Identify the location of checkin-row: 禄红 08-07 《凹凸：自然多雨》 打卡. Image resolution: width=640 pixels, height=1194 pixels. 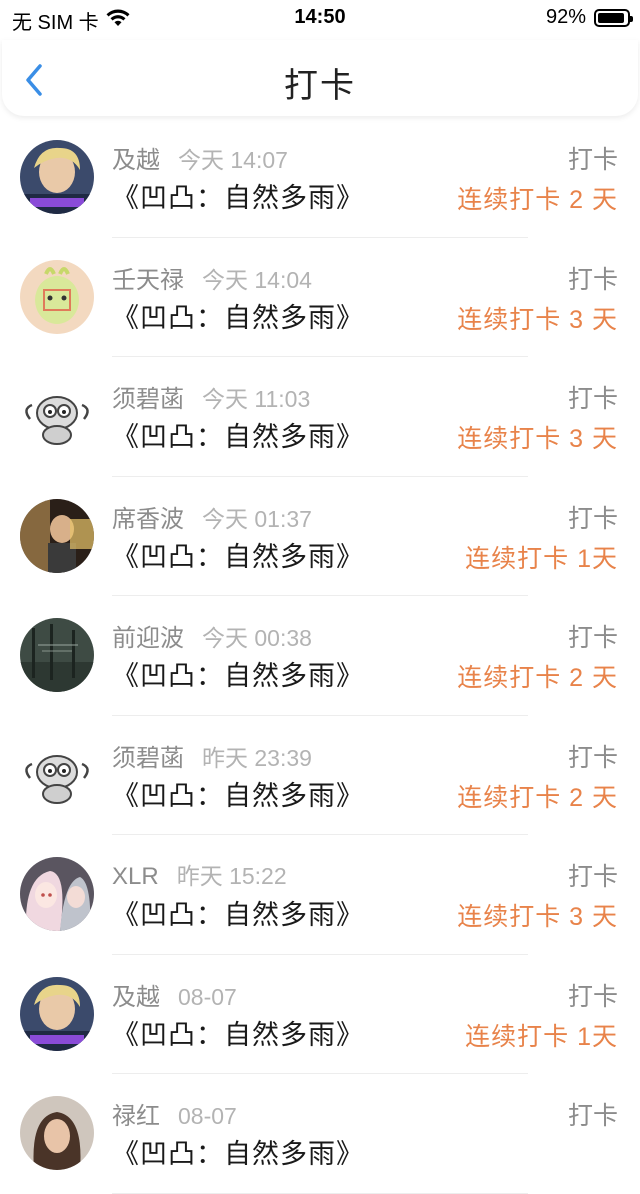
(320, 1134).